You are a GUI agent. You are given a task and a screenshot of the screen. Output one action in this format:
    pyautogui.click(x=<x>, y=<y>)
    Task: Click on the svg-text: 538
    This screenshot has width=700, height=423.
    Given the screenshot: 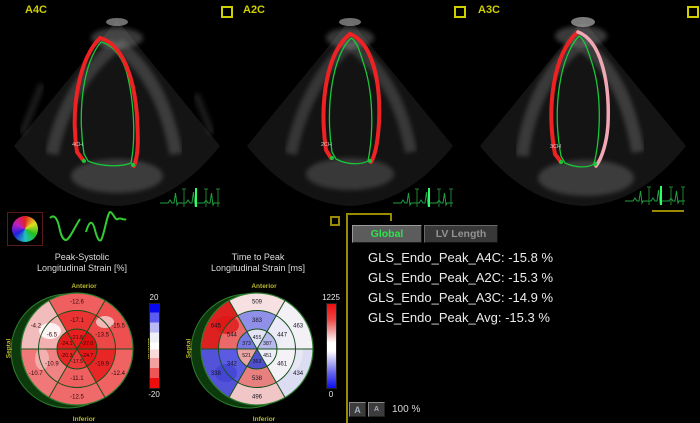 What is the action you would take?
    pyautogui.click(x=257, y=379)
    